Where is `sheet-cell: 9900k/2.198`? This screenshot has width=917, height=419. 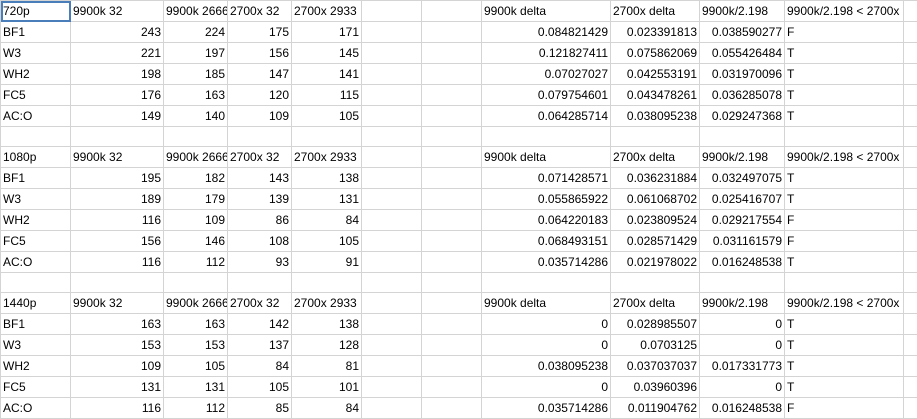 sheet-cell: 9900k/2.198 is located at coordinates (742, 303).